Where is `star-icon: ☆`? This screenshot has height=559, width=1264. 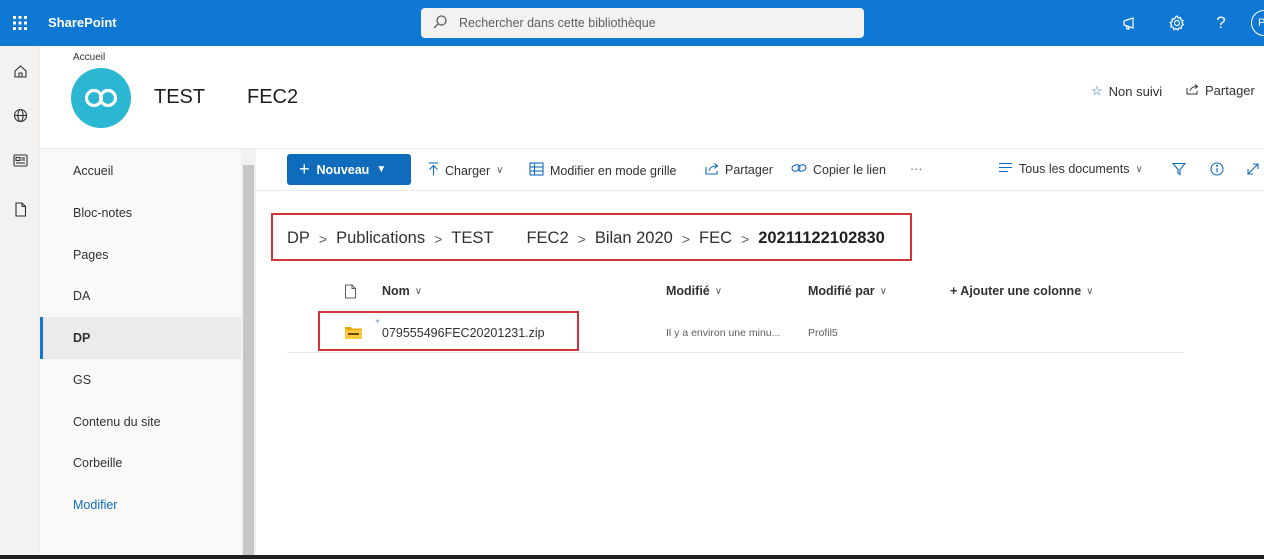 star-icon: ☆ is located at coordinates (1097, 90).